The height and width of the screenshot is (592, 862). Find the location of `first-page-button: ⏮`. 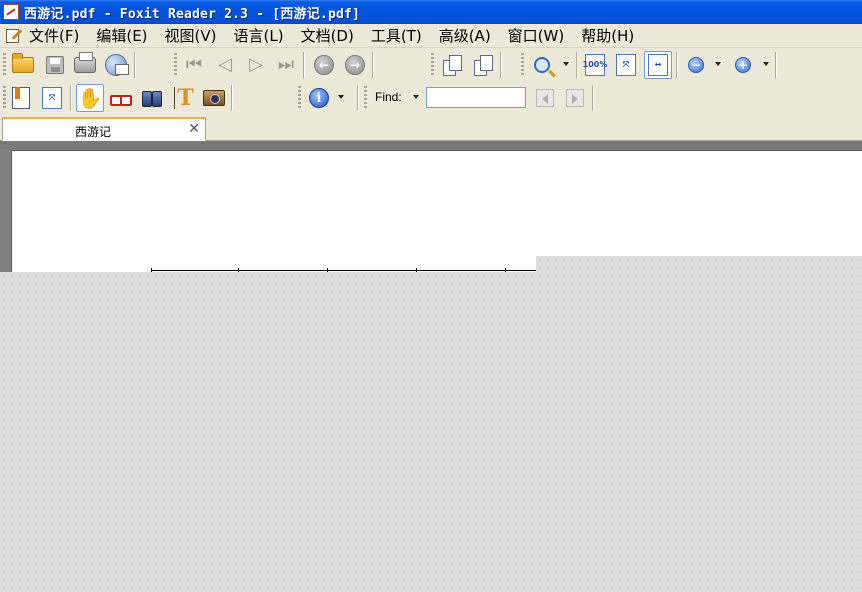

first-page-button: ⏮ is located at coordinates (194, 65).